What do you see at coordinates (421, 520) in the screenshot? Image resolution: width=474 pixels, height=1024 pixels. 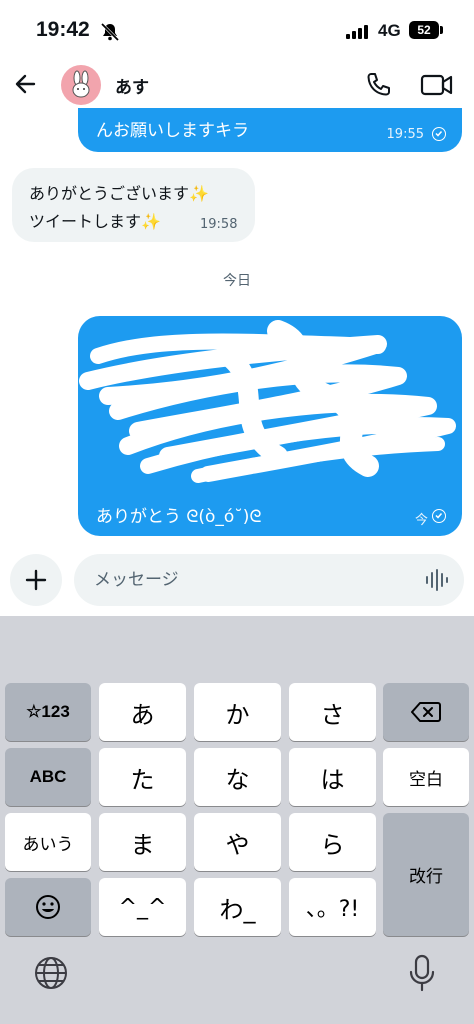 I see `message-time: 今` at bounding box center [421, 520].